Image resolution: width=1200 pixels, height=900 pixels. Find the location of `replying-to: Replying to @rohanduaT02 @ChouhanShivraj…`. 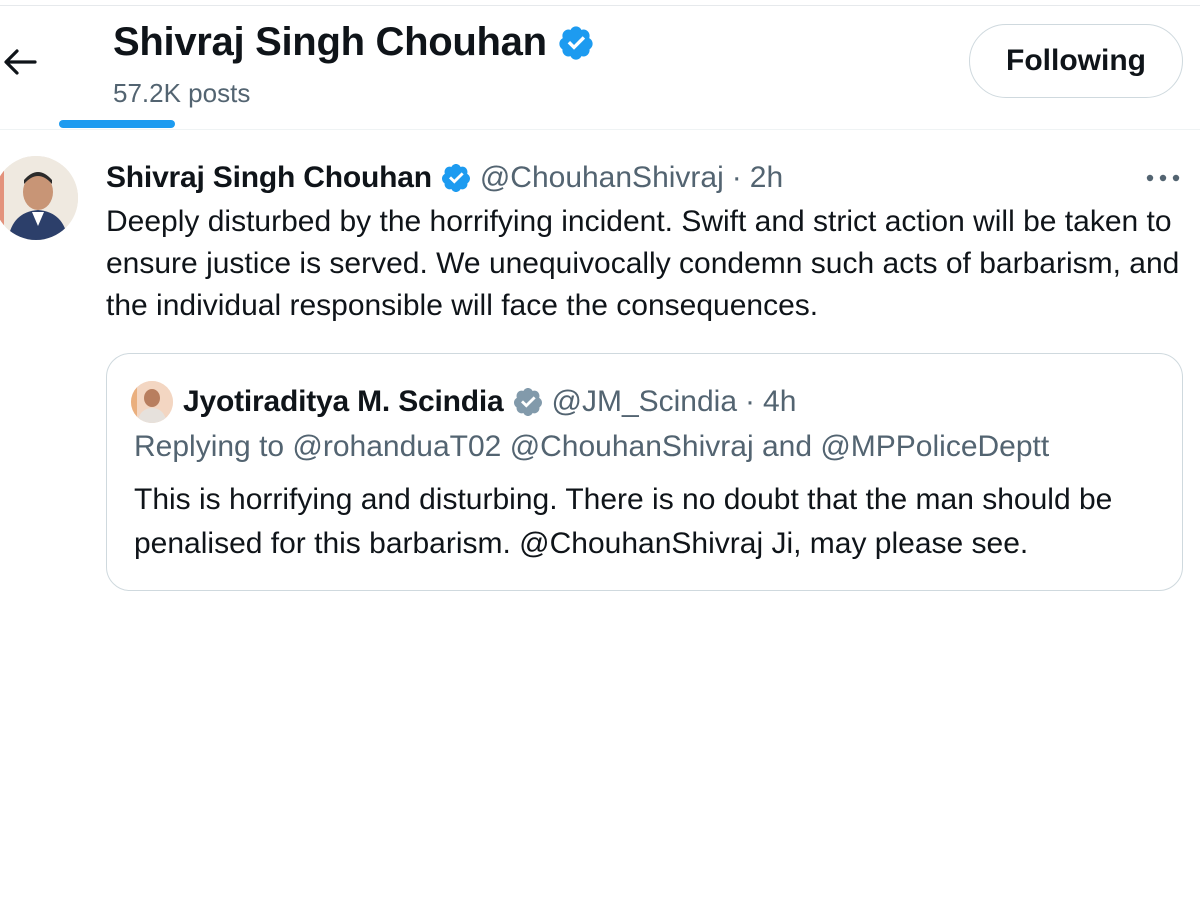

replying-to: Replying to @rohanduaT02 @ChouhanShivraj… is located at coordinates (592, 446).